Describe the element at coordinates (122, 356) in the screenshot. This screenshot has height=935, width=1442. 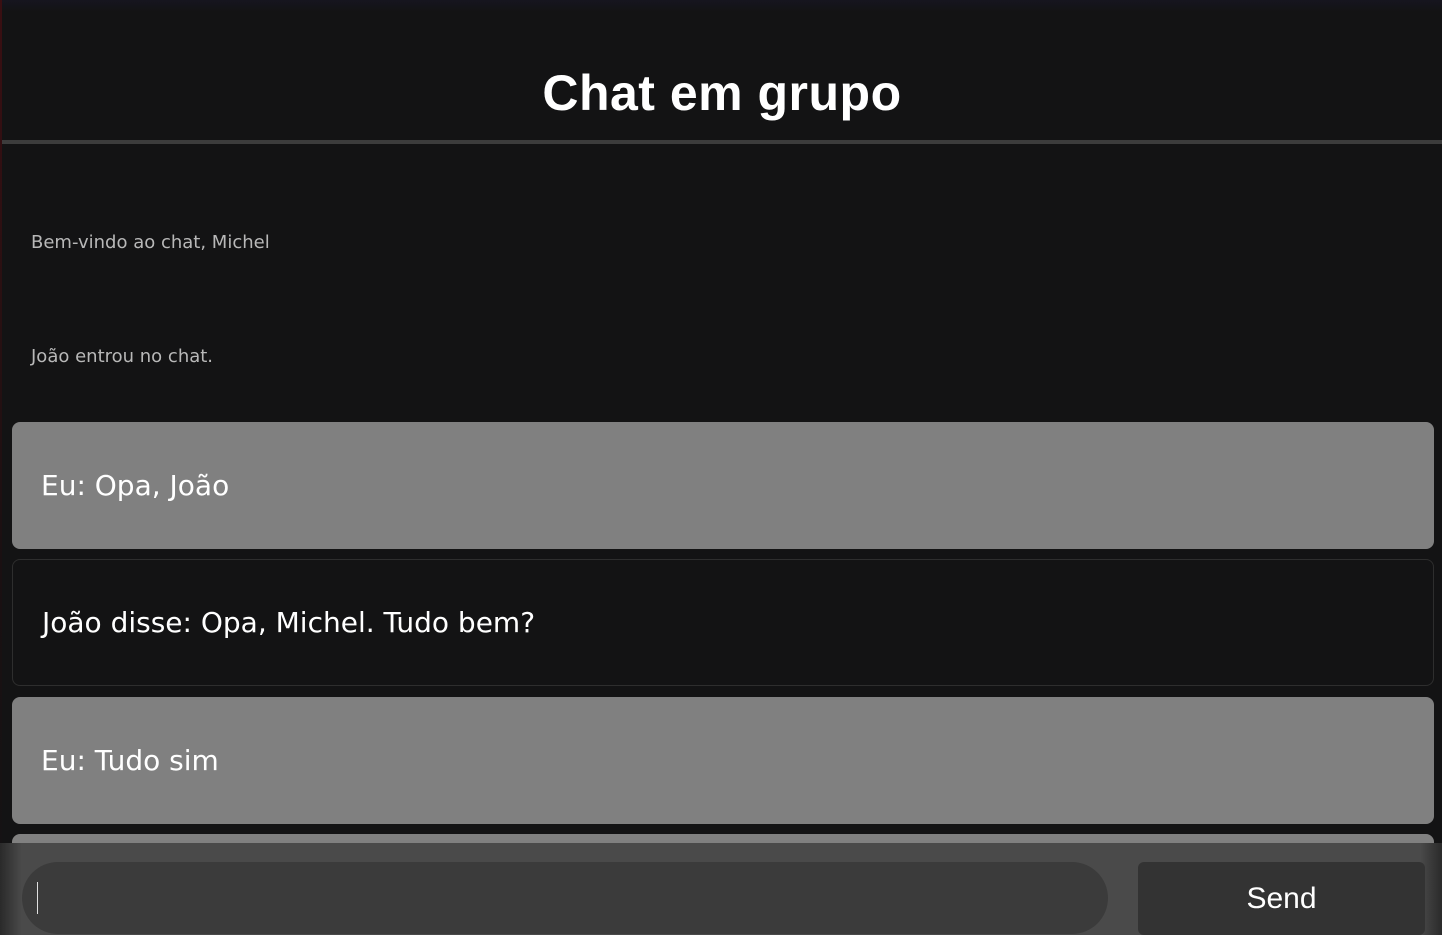
I see `system-message-join: João entrou no chat.` at that location.